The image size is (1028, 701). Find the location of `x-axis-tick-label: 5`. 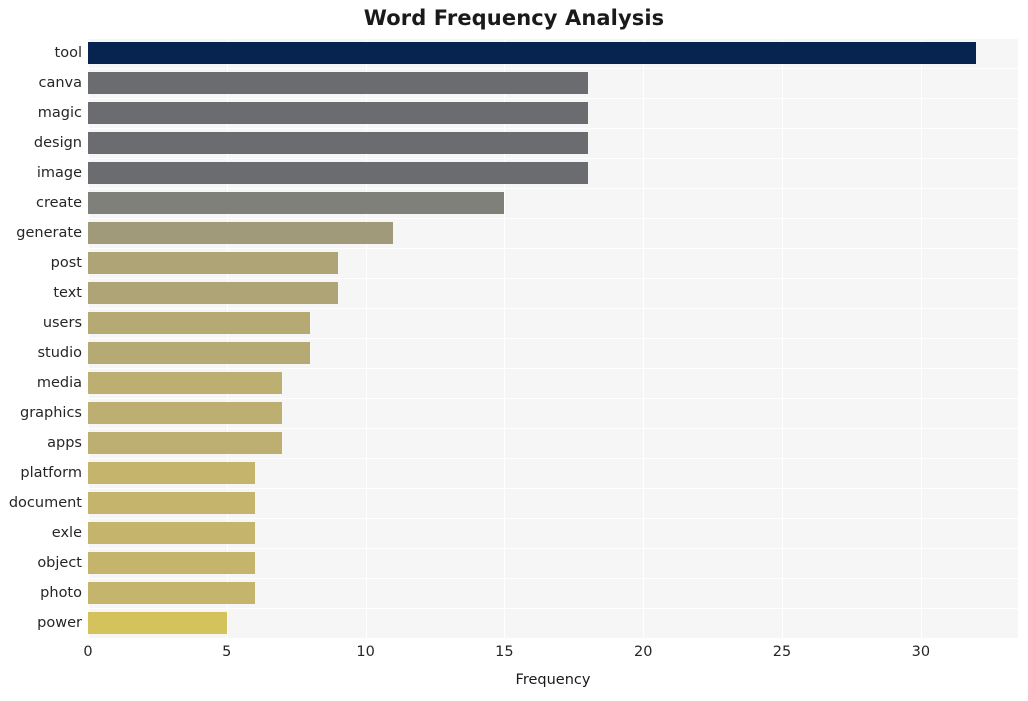

x-axis-tick-label: 5 is located at coordinates (227, 652).